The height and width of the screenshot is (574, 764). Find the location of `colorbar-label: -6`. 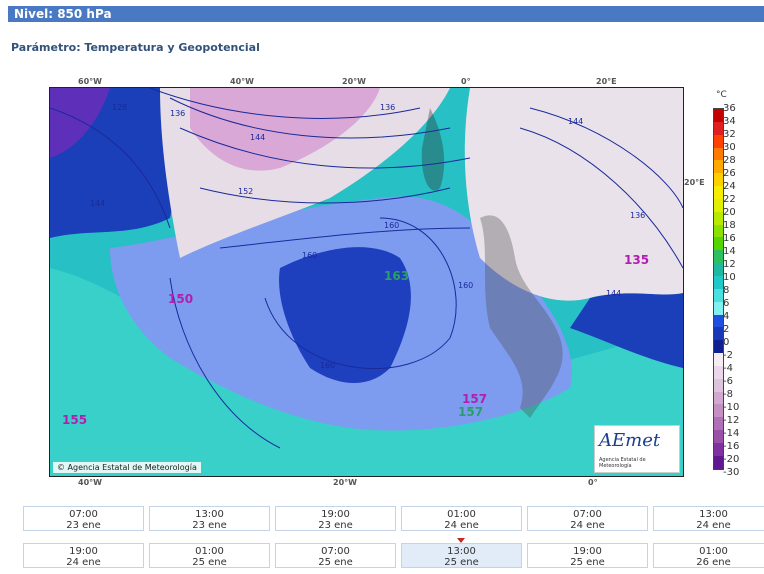

colorbar-label: -6 is located at coordinates (728, 381).